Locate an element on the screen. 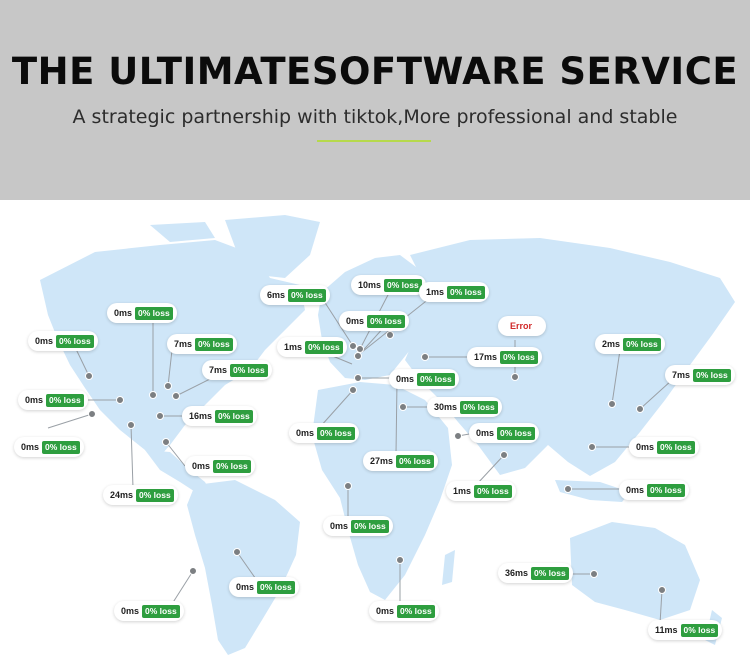 The width and height of the screenshot is (750, 659). latency-value: 36ms is located at coordinates (517, 573).